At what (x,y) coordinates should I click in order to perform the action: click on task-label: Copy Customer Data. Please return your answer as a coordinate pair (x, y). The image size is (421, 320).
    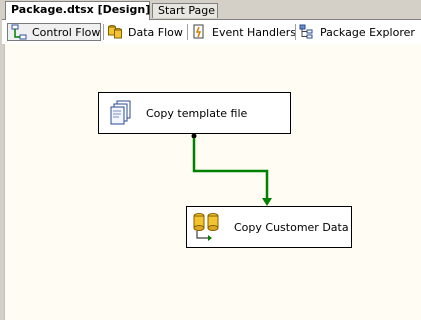
    Looking at the image, I should click on (291, 227).